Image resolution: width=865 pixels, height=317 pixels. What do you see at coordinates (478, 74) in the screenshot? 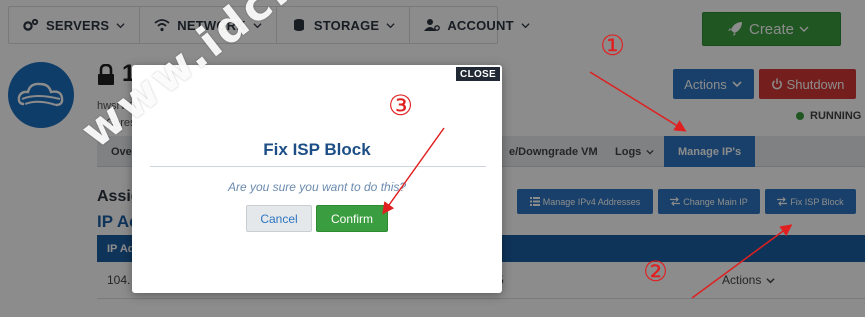
I see `close-button: CLOSE` at bounding box center [478, 74].